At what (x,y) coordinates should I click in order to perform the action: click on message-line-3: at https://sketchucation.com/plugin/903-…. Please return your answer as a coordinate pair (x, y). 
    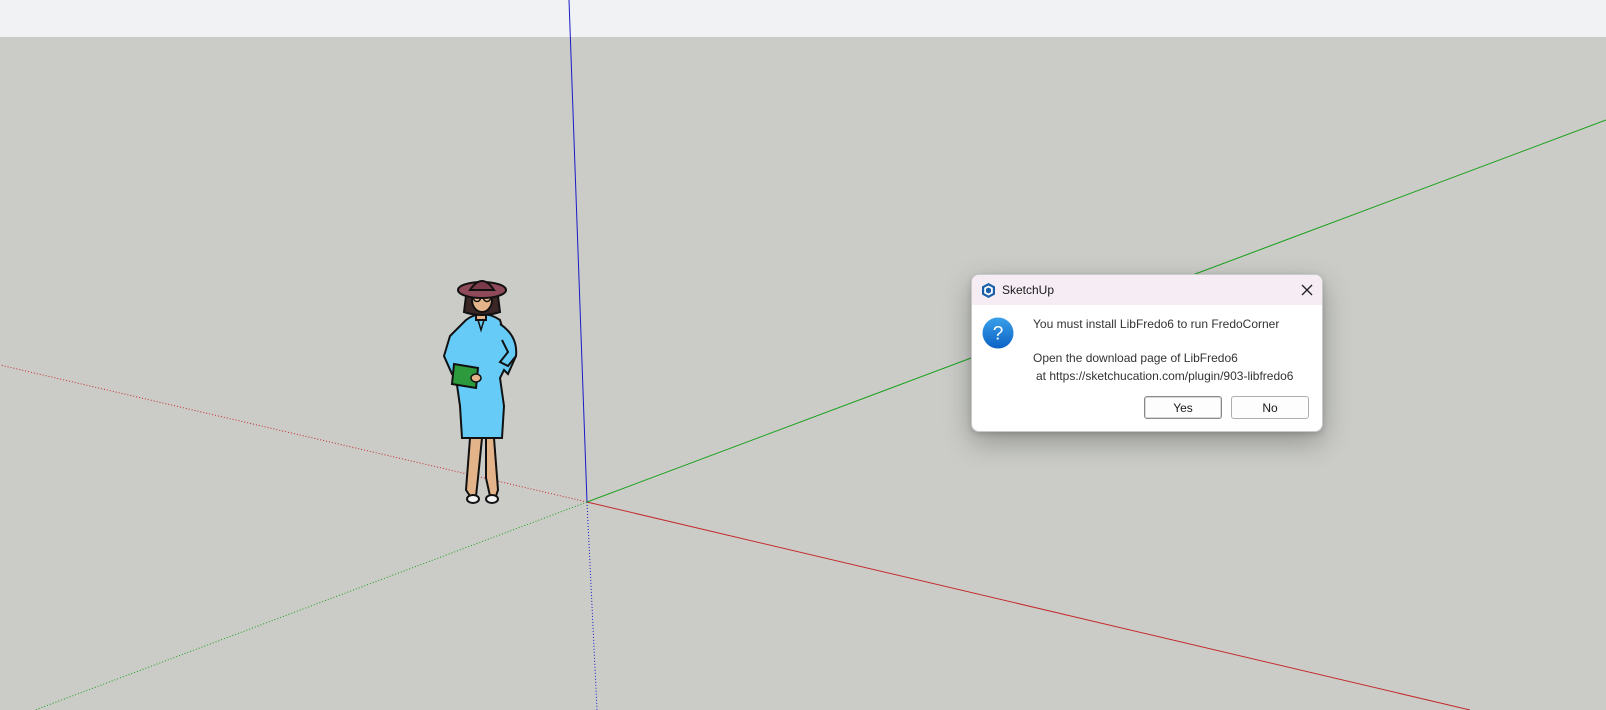
    Looking at the image, I should click on (1165, 376).